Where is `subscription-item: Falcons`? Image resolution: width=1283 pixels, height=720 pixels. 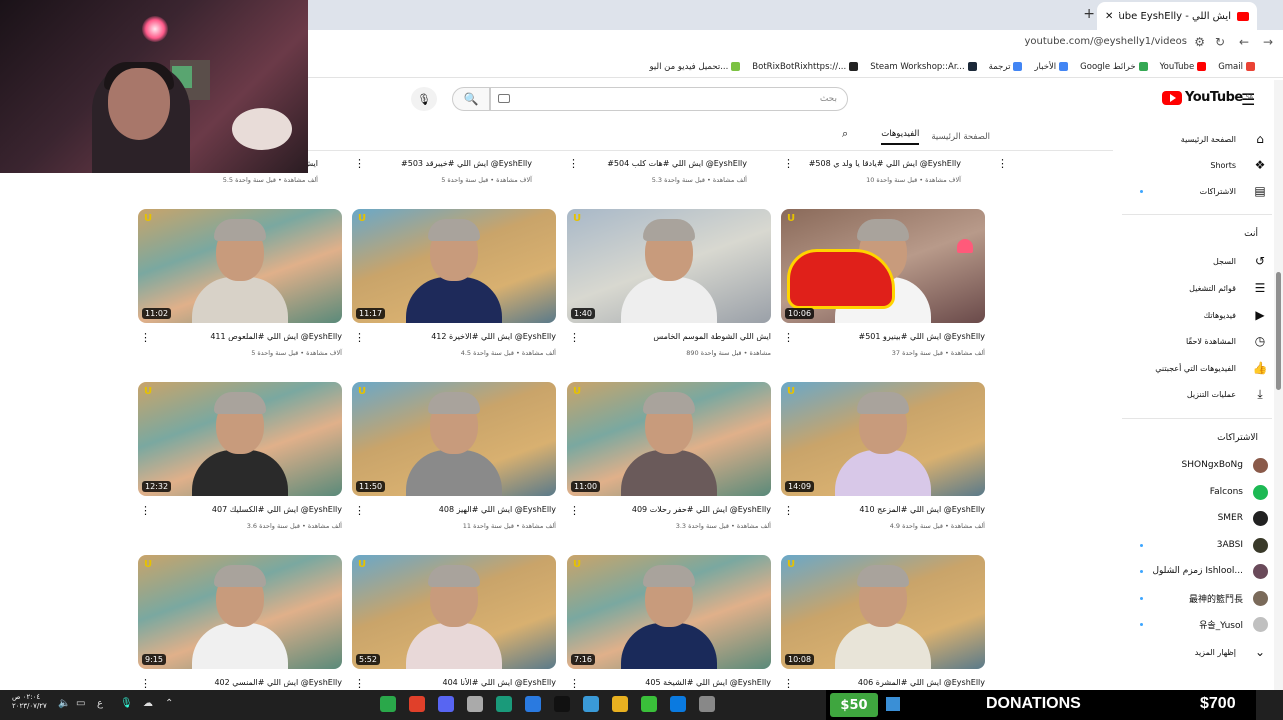 subscription-item: Falcons is located at coordinates (1198, 492).